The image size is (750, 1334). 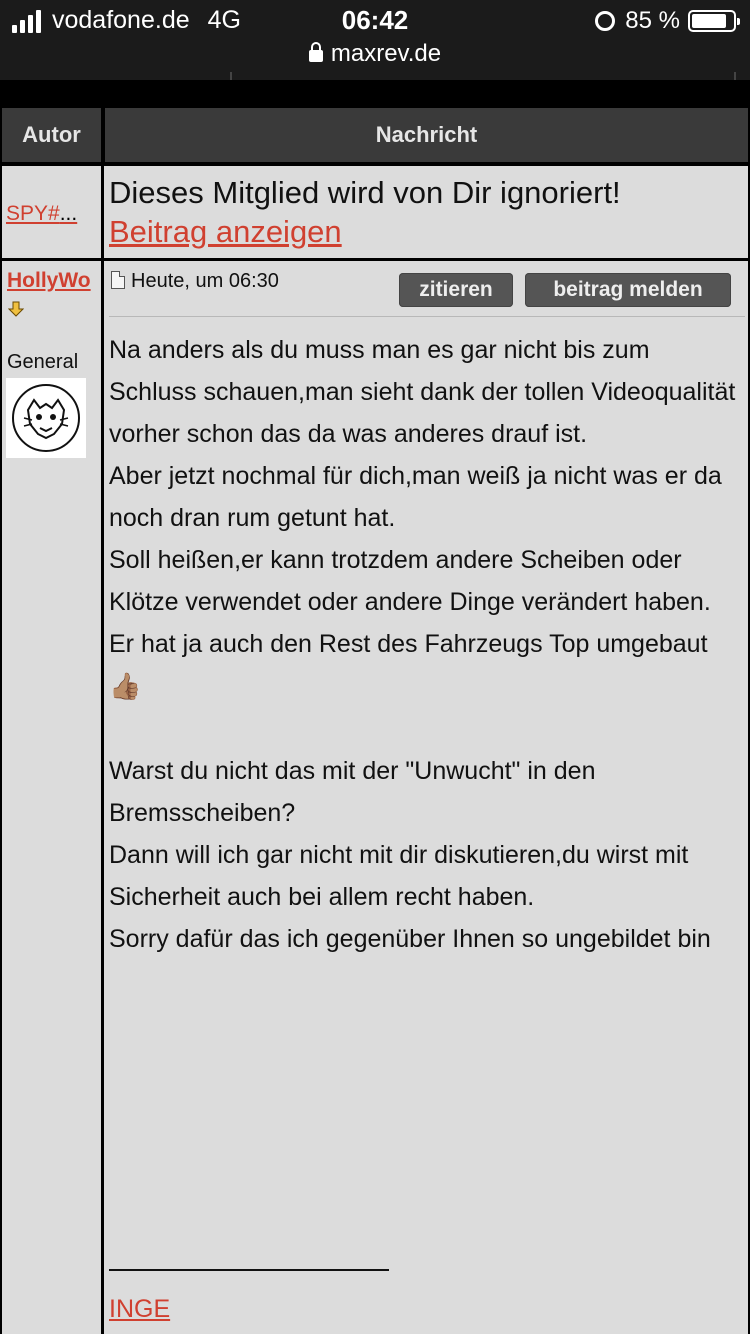 I want to click on signature-link: INGE, so click(x=139, y=1309).